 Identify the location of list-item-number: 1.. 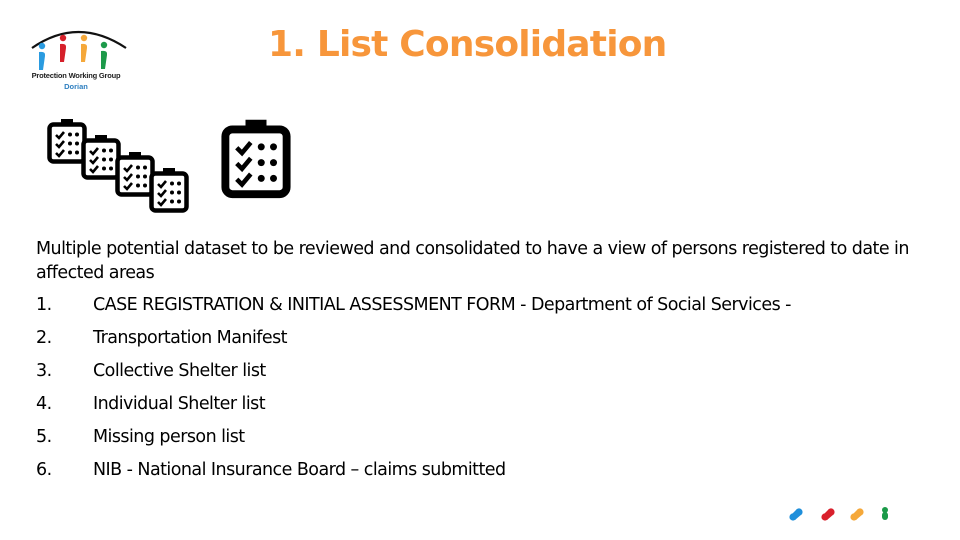
(44, 305).